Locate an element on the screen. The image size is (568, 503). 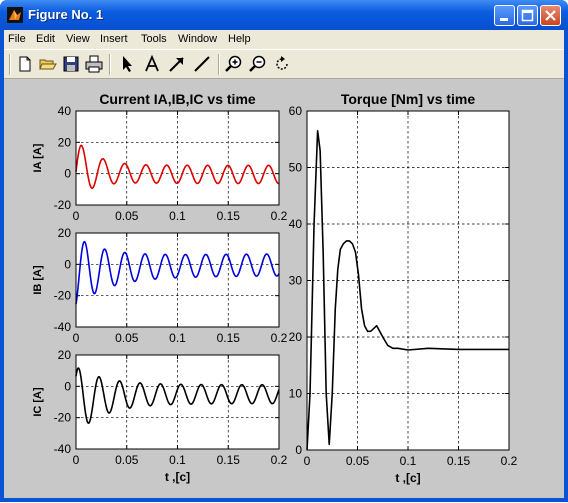
menu-view: View is located at coordinates (78, 39).